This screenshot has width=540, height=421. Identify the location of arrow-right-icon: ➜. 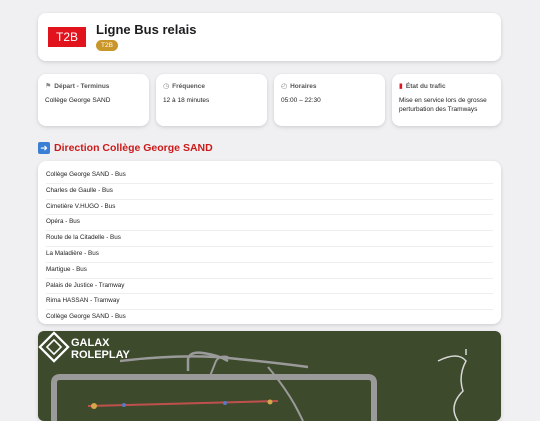
(44, 148).